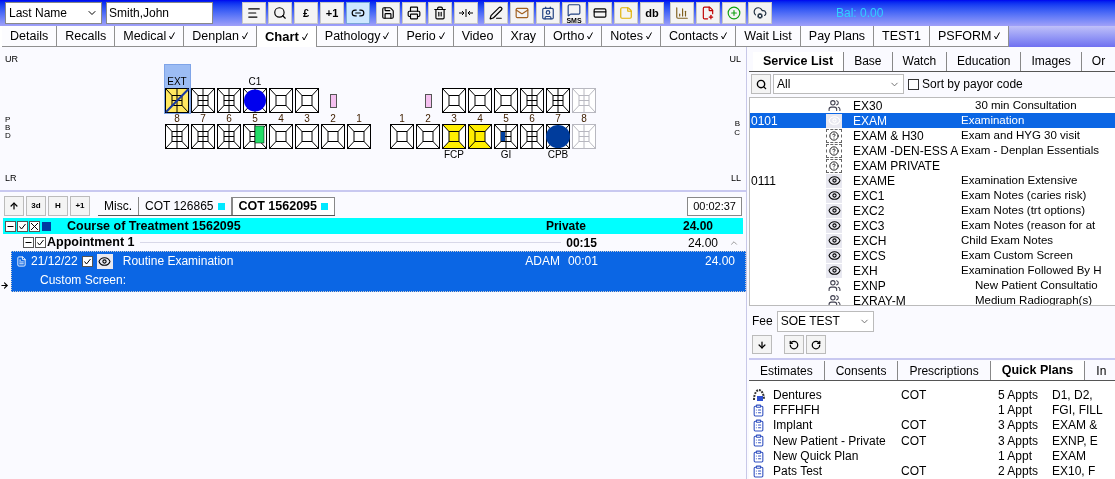 The width and height of the screenshot is (1115, 479). I want to click on service-row: EXAM & H30 Exam and HYG 30 visit, so click(932, 136).